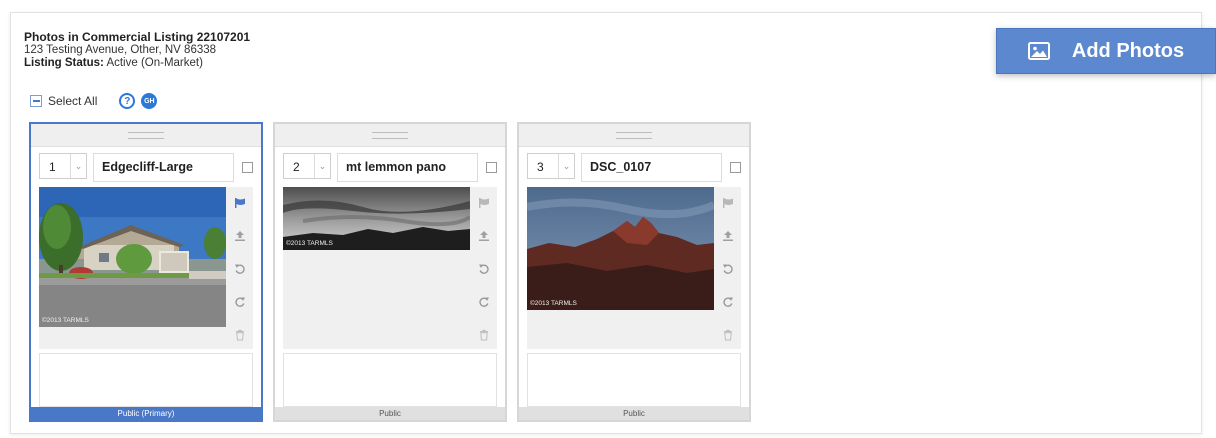  What do you see at coordinates (63, 166) in the screenshot?
I see `photo-order-select: 1 ⌄` at bounding box center [63, 166].